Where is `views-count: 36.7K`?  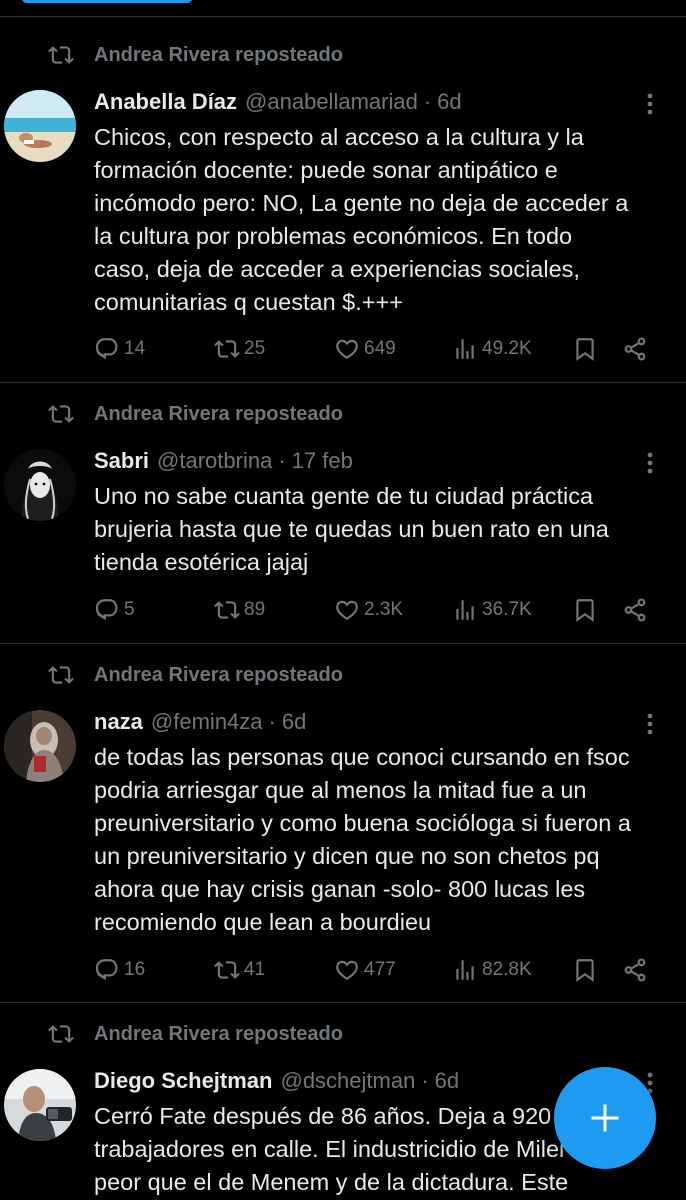 views-count: 36.7K is located at coordinates (507, 609).